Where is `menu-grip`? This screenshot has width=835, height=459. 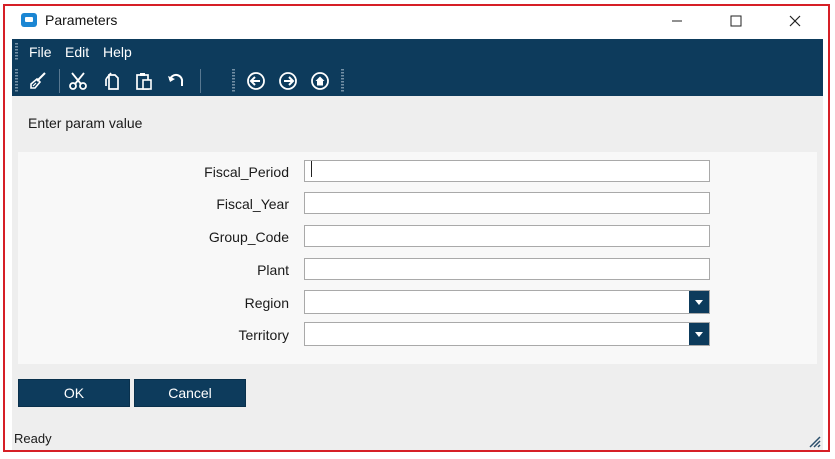
menu-grip is located at coordinates (16, 52).